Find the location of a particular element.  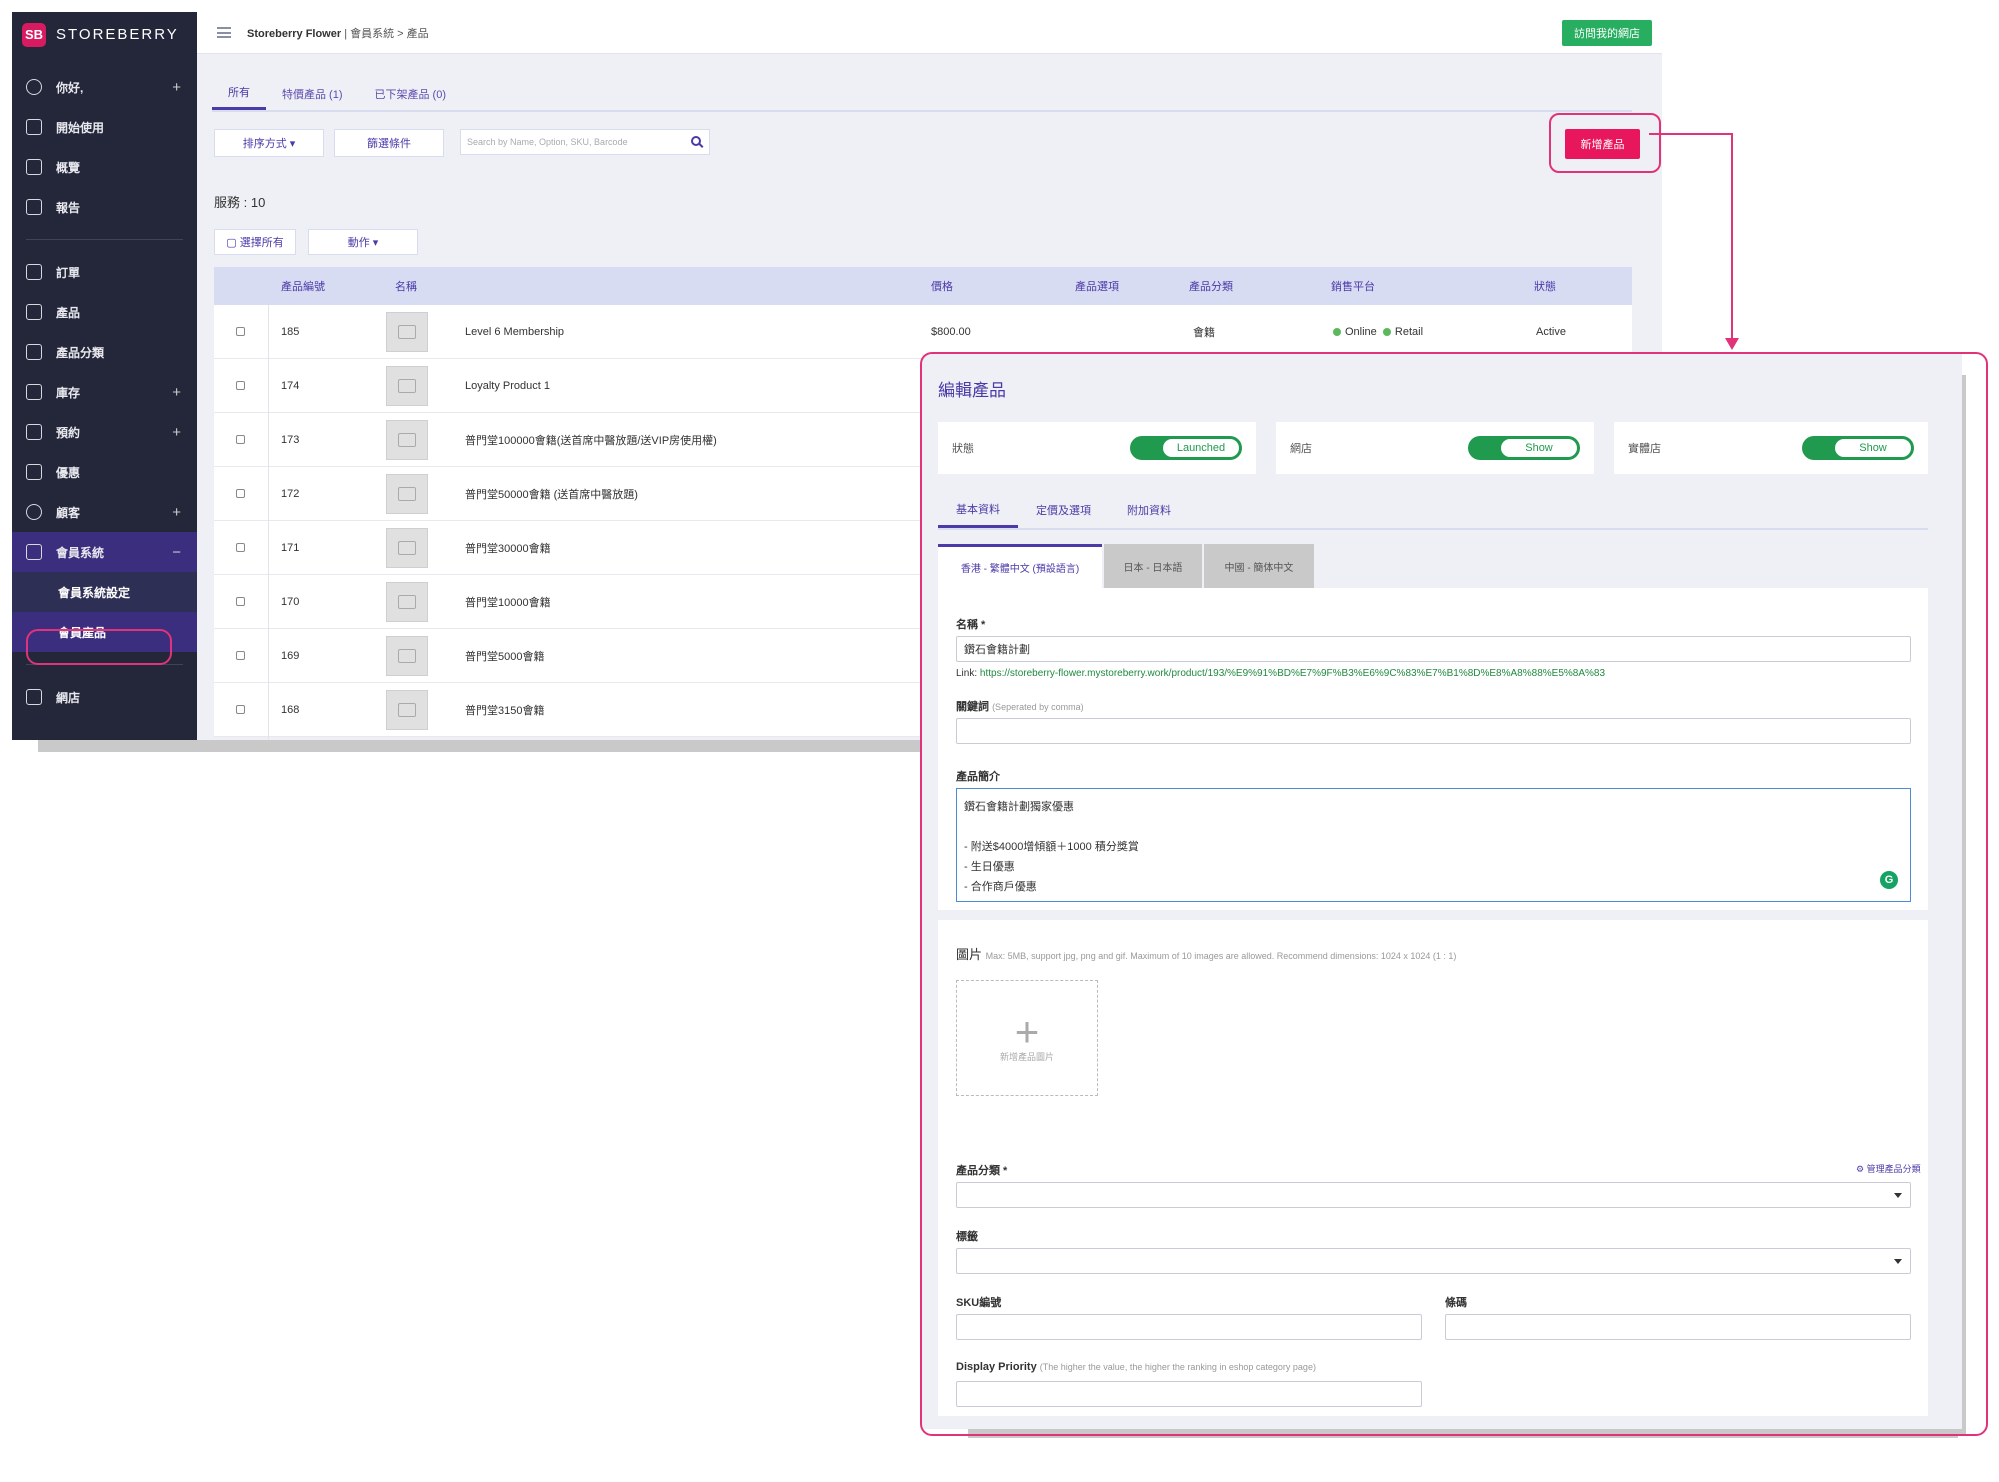

inventory-icon is located at coordinates (34, 392).